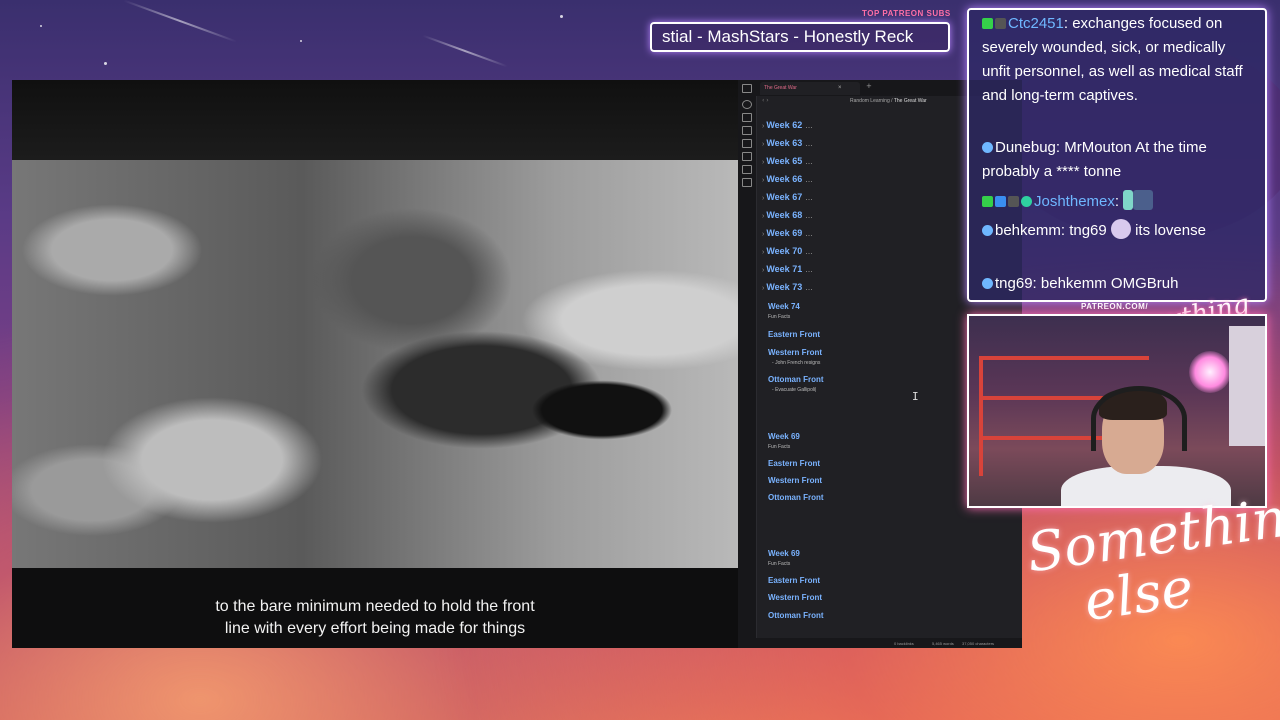  Describe the element at coordinates (747, 88) in the screenshot. I see `files-icon` at that location.